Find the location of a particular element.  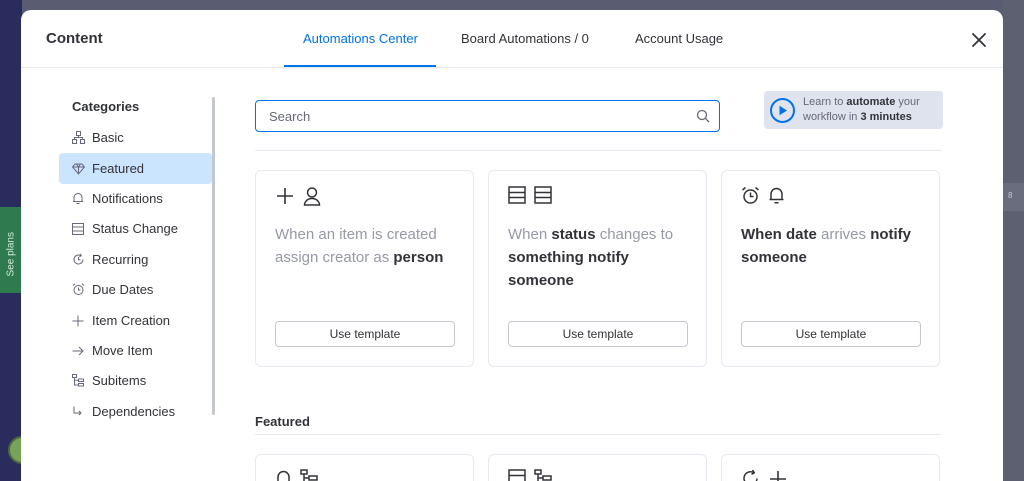

template-text-part: person is located at coordinates (418, 257).